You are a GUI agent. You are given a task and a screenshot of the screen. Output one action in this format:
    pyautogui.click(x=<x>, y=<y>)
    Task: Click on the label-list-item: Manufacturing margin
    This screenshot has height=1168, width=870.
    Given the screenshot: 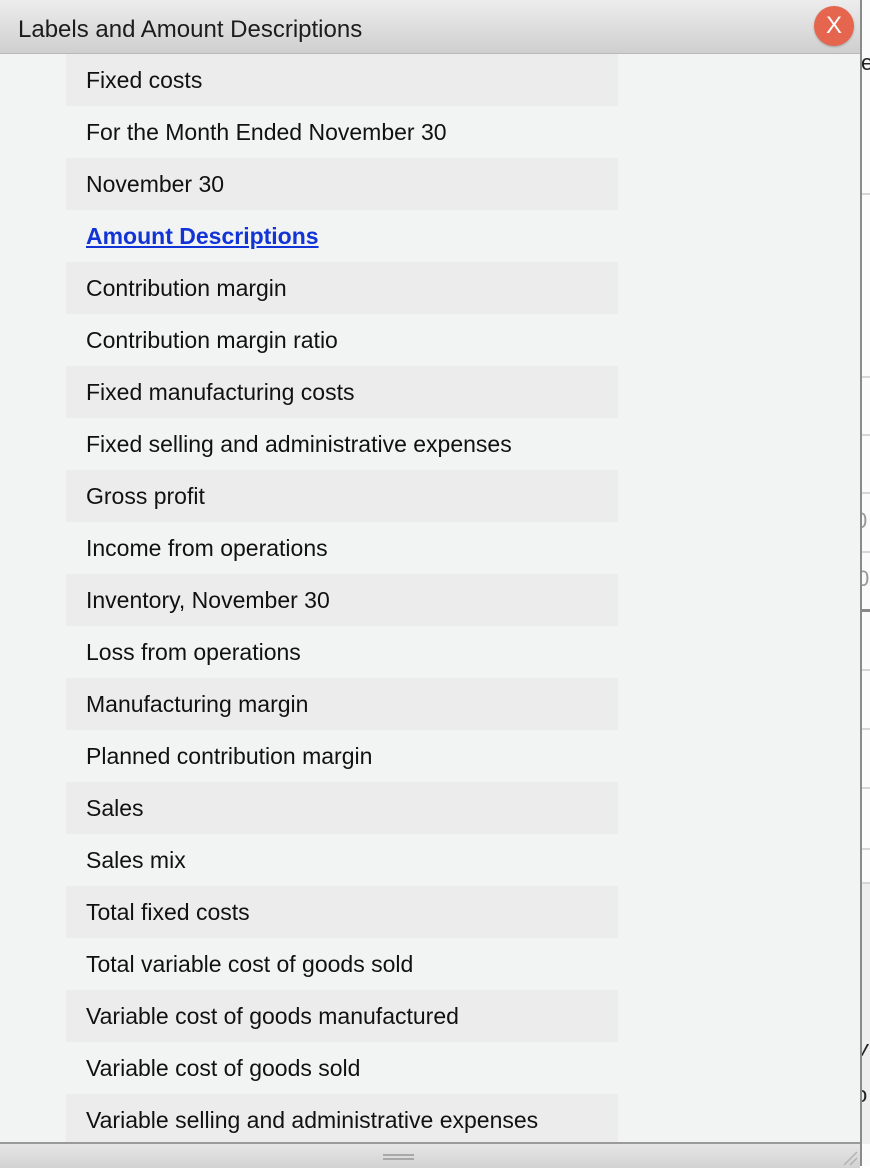 What is the action you would take?
    pyautogui.click(x=342, y=704)
    